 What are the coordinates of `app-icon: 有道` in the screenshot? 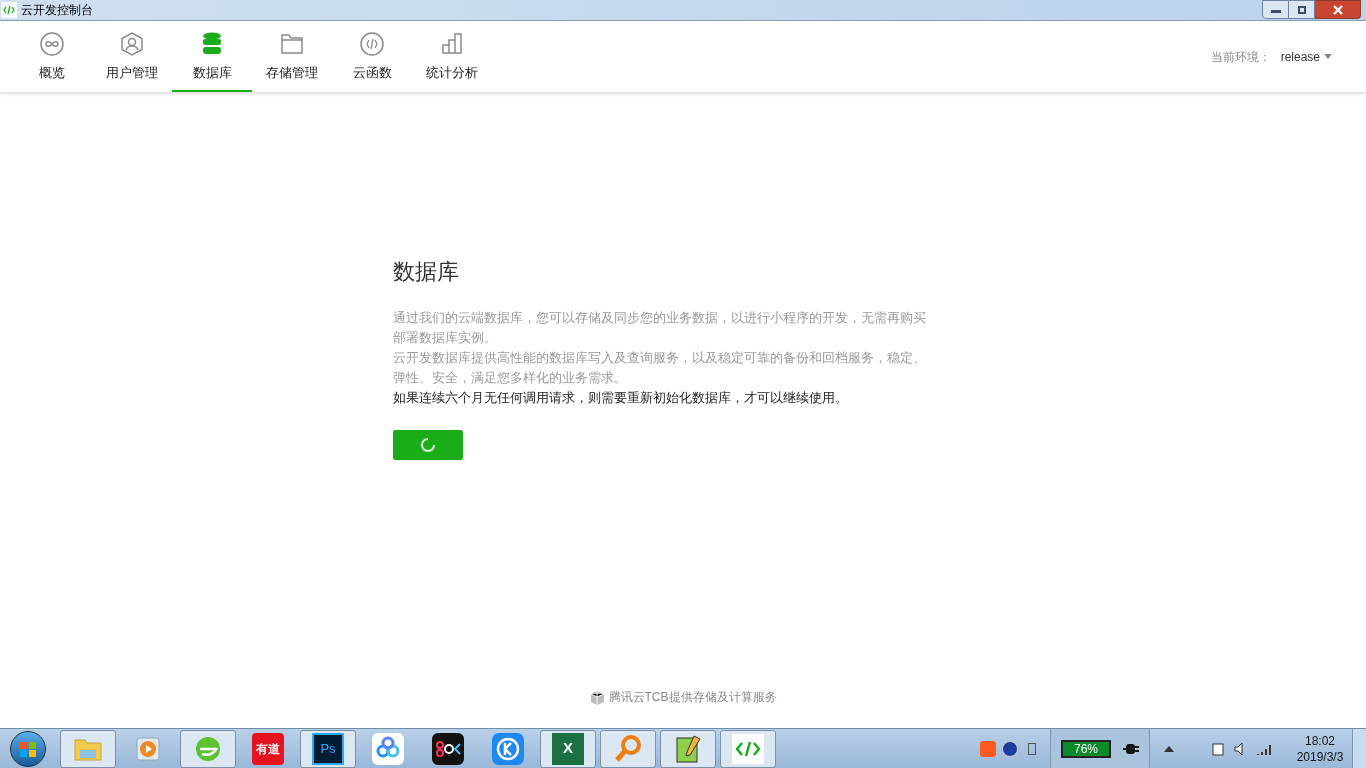 It's located at (268, 748).